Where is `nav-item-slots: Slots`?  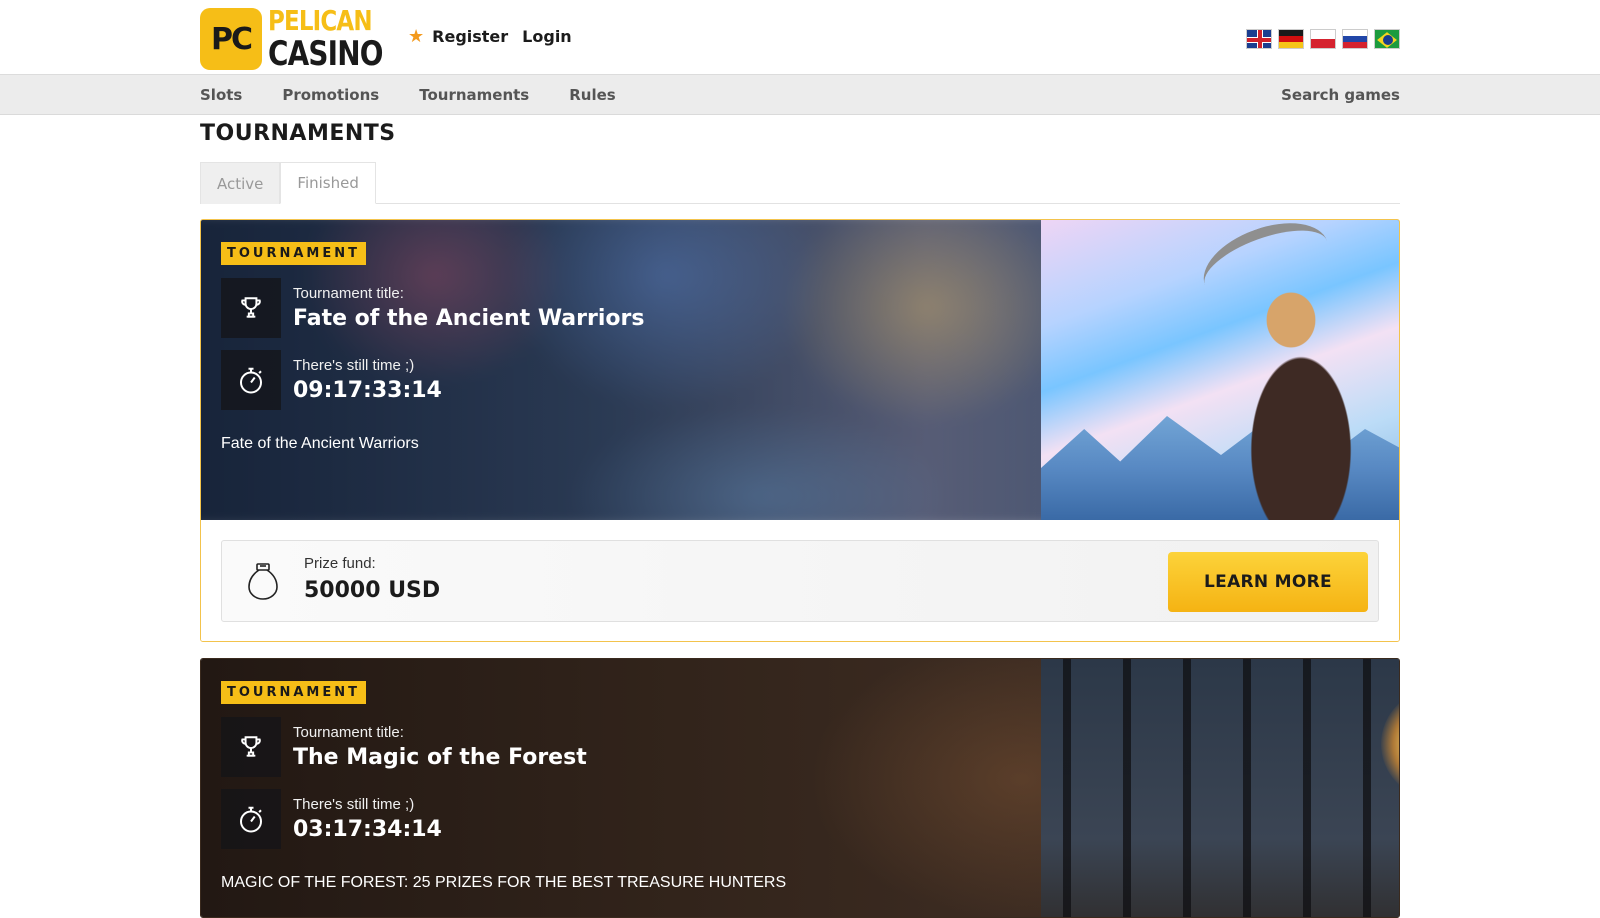 nav-item-slots: Slots is located at coordinates (221, 95).